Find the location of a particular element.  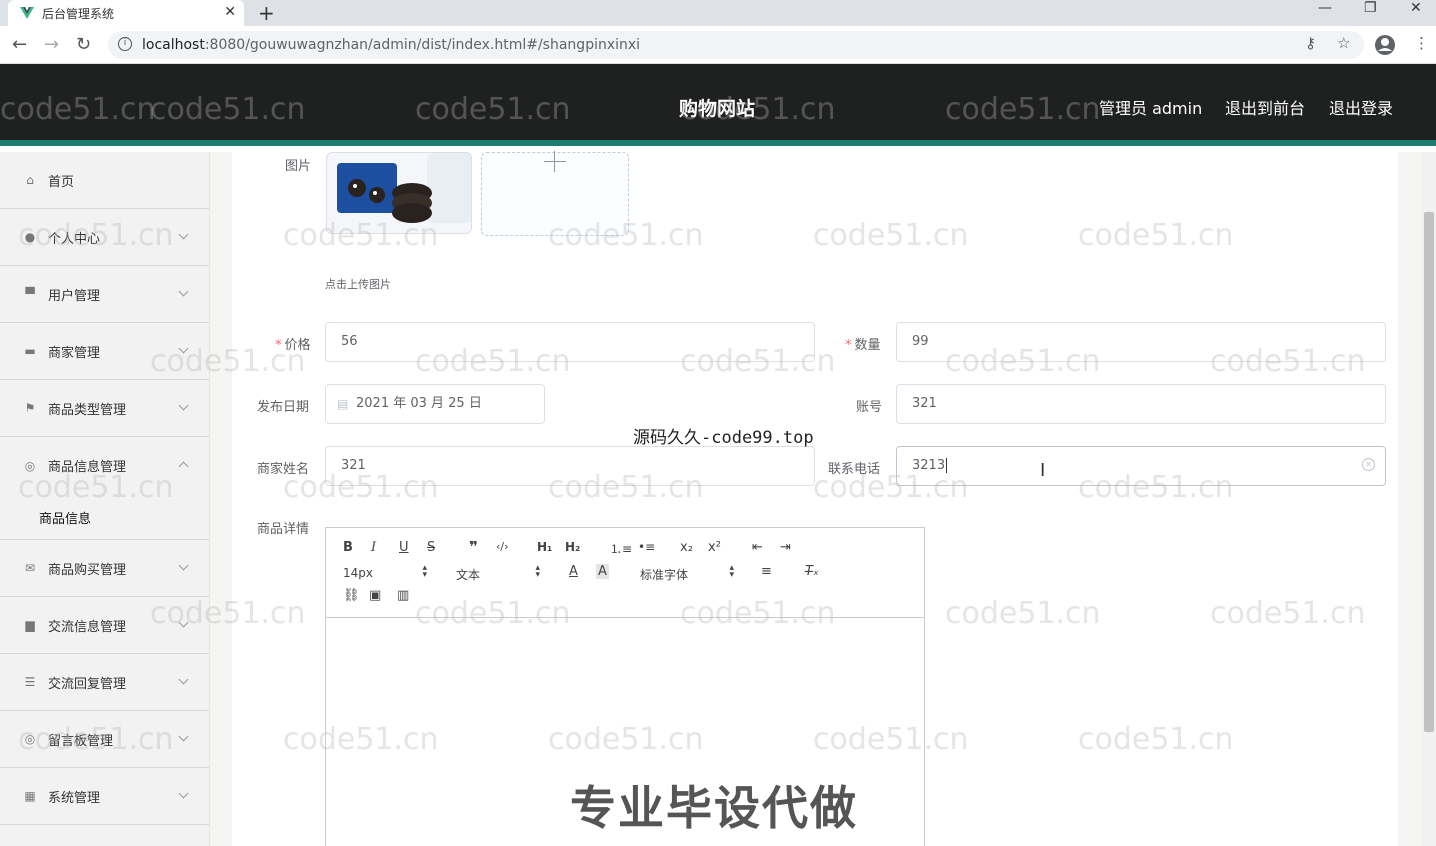

code-block-icon: ‹/› is located at coordinates (502, 546).